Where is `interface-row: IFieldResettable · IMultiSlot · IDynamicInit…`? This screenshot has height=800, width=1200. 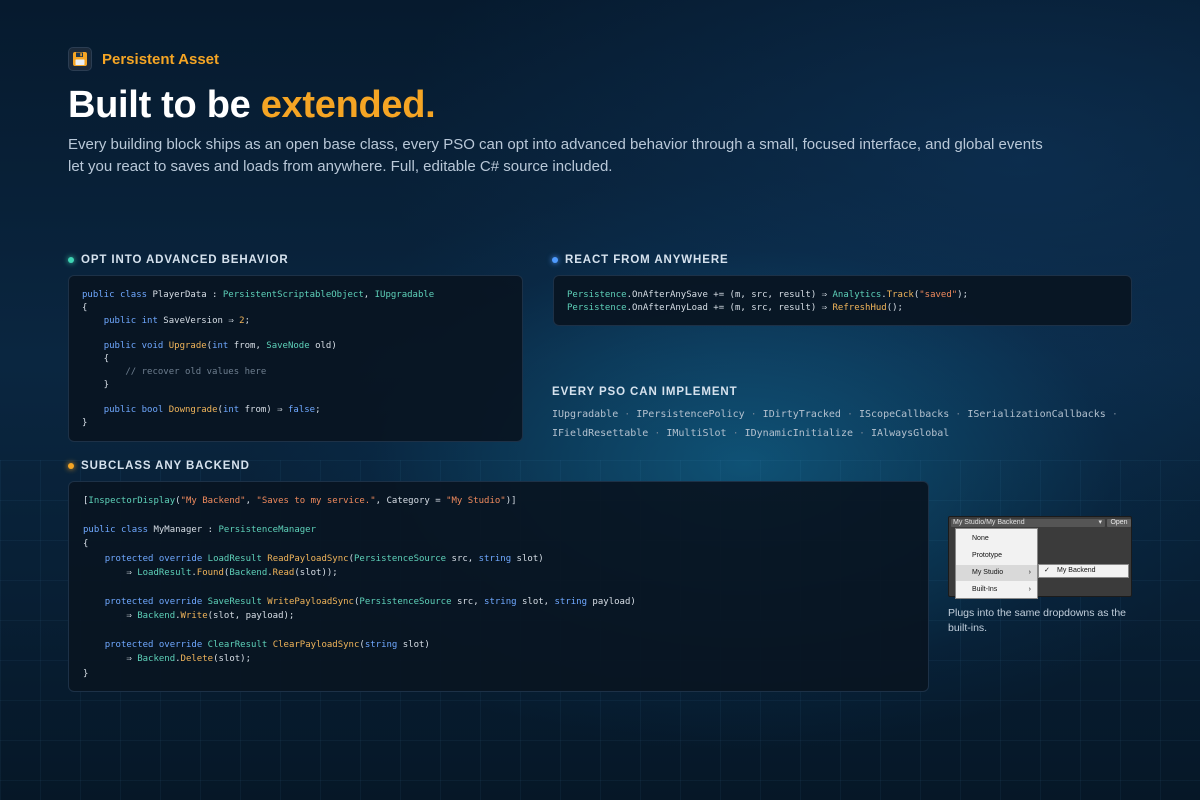
interface-row: IFieldResettable · IMultiSlot · IDynamicInit… is located at coordinates (751, 433).